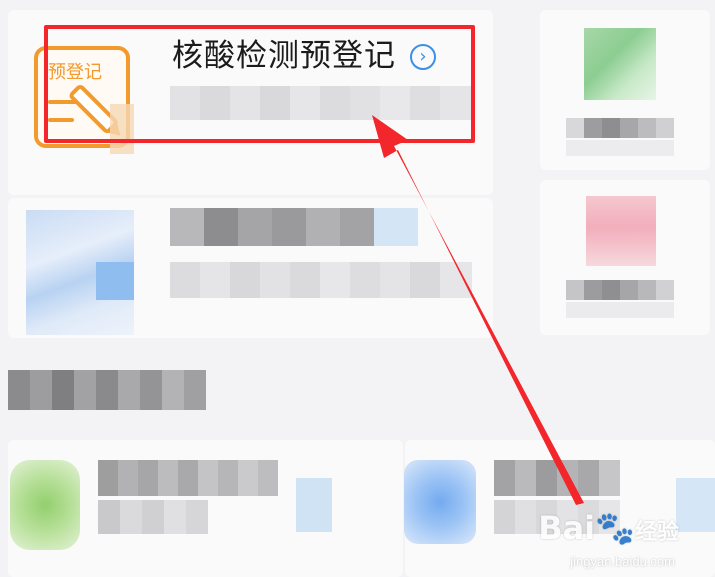  Describe the element at coordinates (615, 528) in the screenshot. I see `paw-icon: 🐾` at that location.